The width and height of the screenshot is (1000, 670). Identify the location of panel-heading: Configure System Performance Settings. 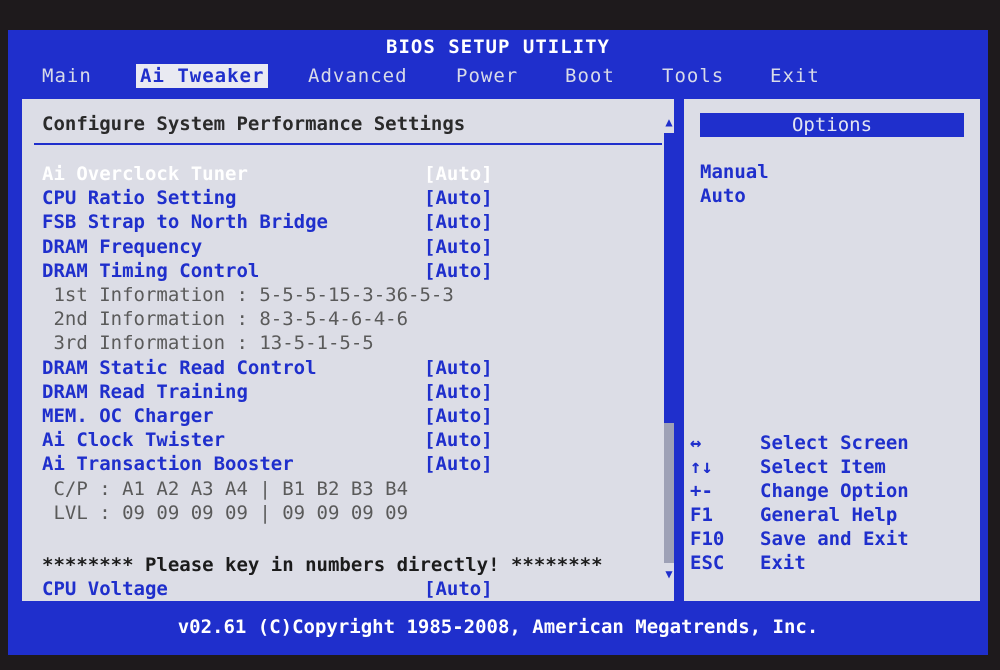
(254, 124).